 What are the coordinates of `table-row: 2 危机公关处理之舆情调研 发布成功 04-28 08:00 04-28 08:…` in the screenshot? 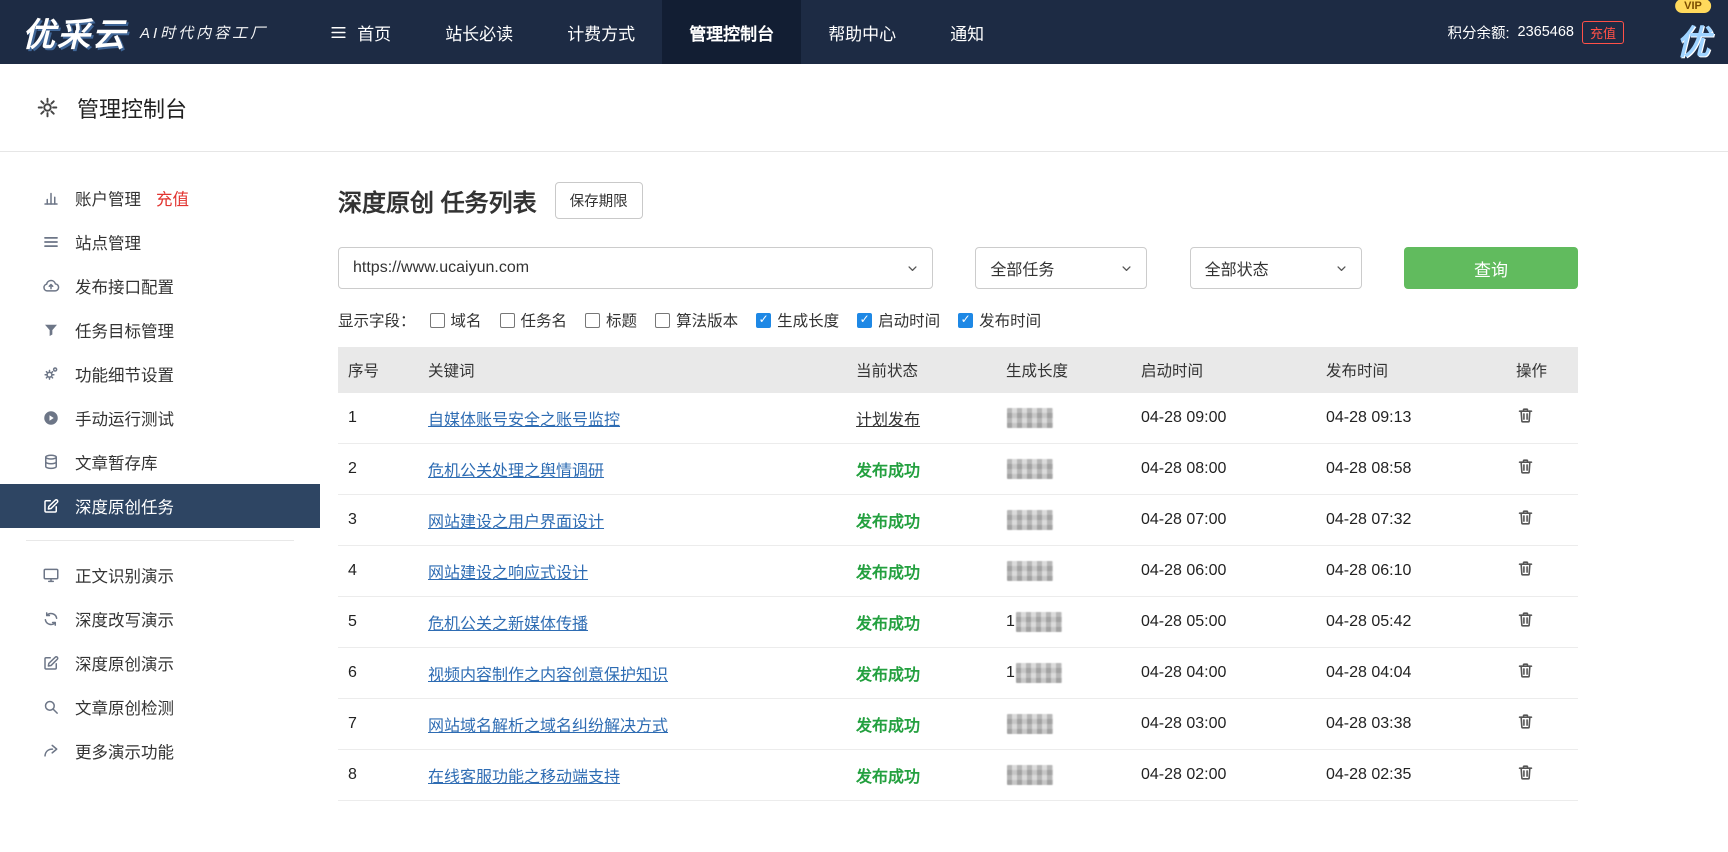 It's located at (958, 469).